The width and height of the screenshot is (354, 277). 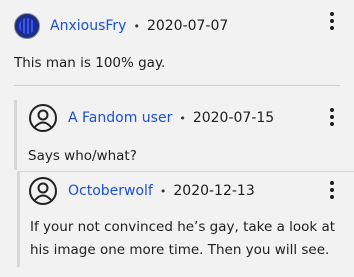 I want to click on avatar, so click(x=27, y=26).